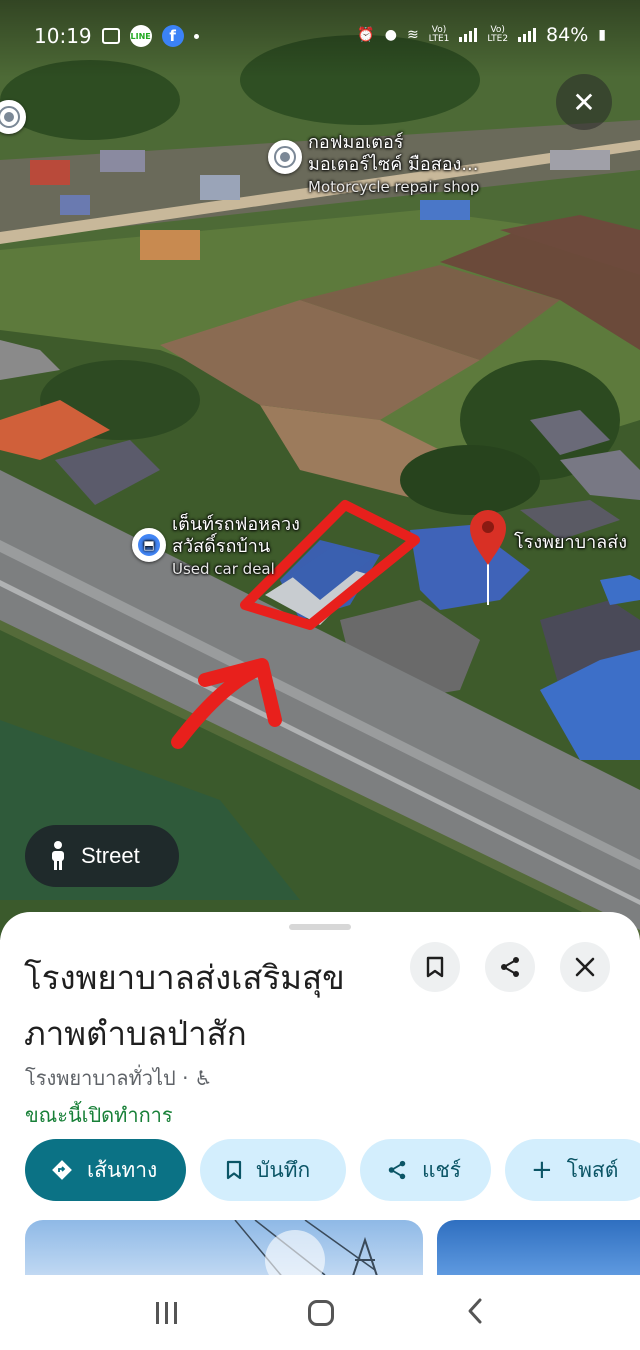  What do you see at coordinates (172, 36) in the screenshot?
I see `facebook-icon: f` at bounding box center [172, 36].